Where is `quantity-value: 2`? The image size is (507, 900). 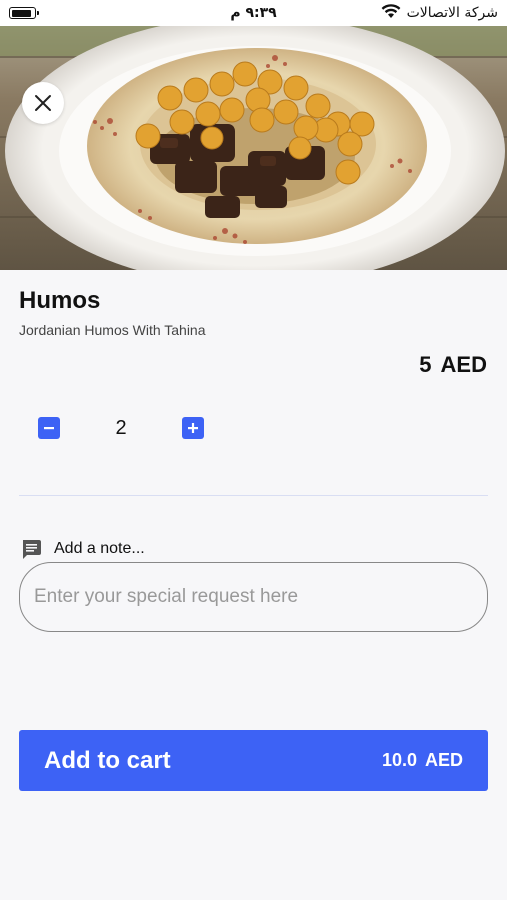 quantity-value: 2 is located at coordinates (121, 427).